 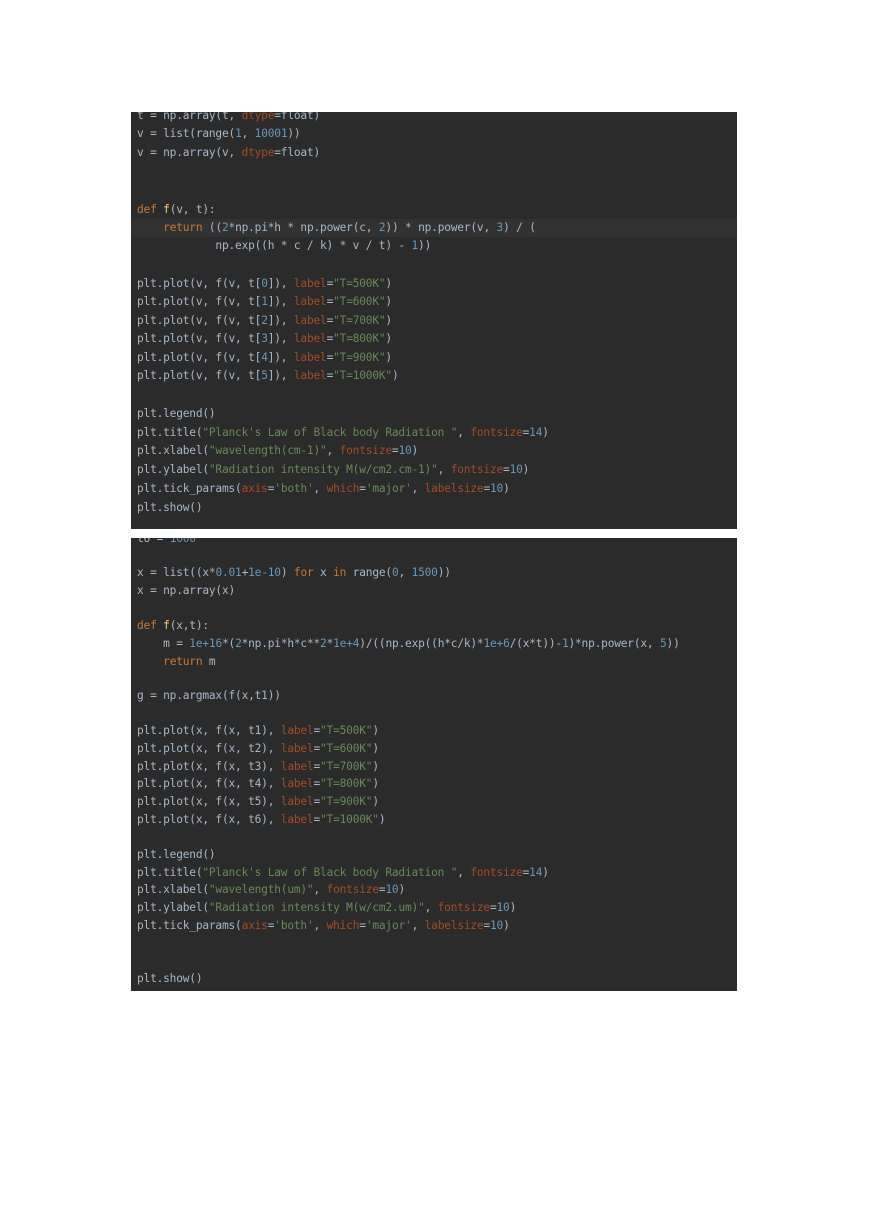 What do you see at coordinates (186, 591) in the screenshot?
I see `code-line: x = np.array(x)` at bounding box center [186, 591].